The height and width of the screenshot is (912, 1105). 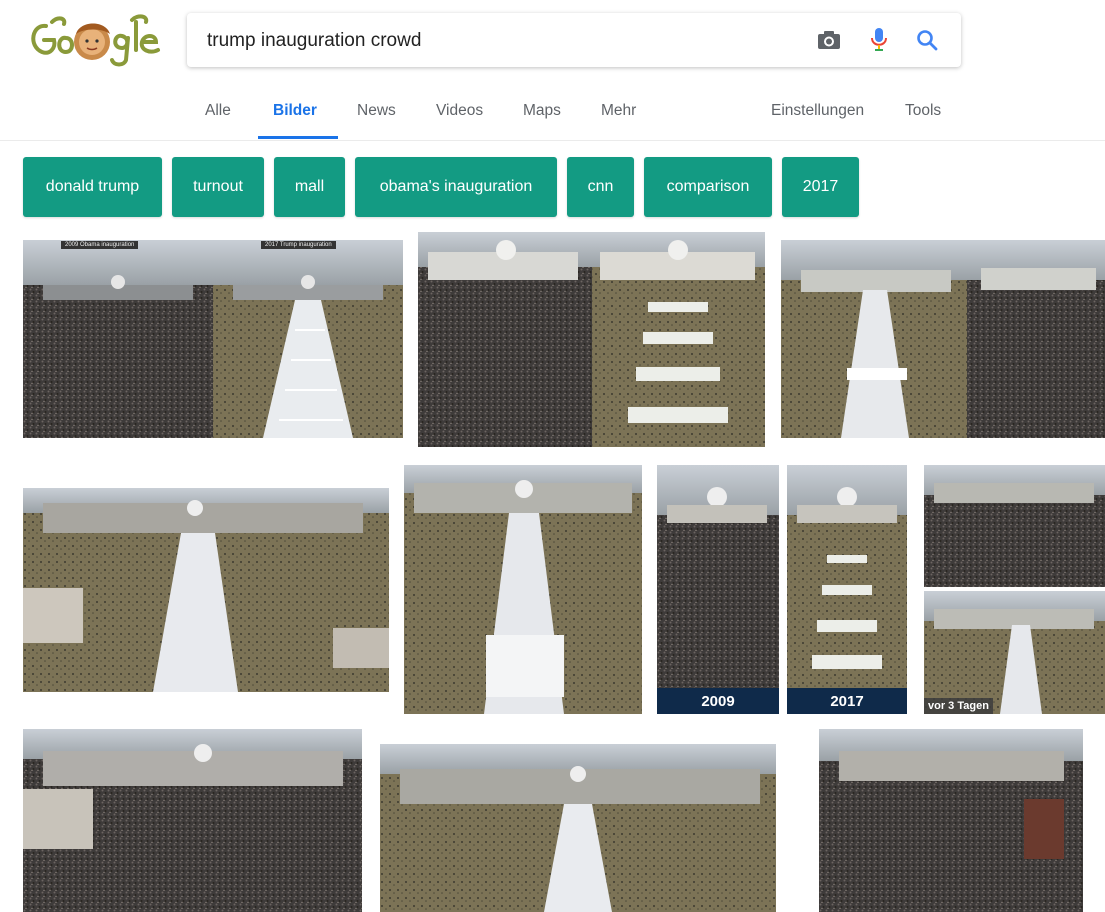 I want to click on active-tab-indicator, so click(x=298, y=137).